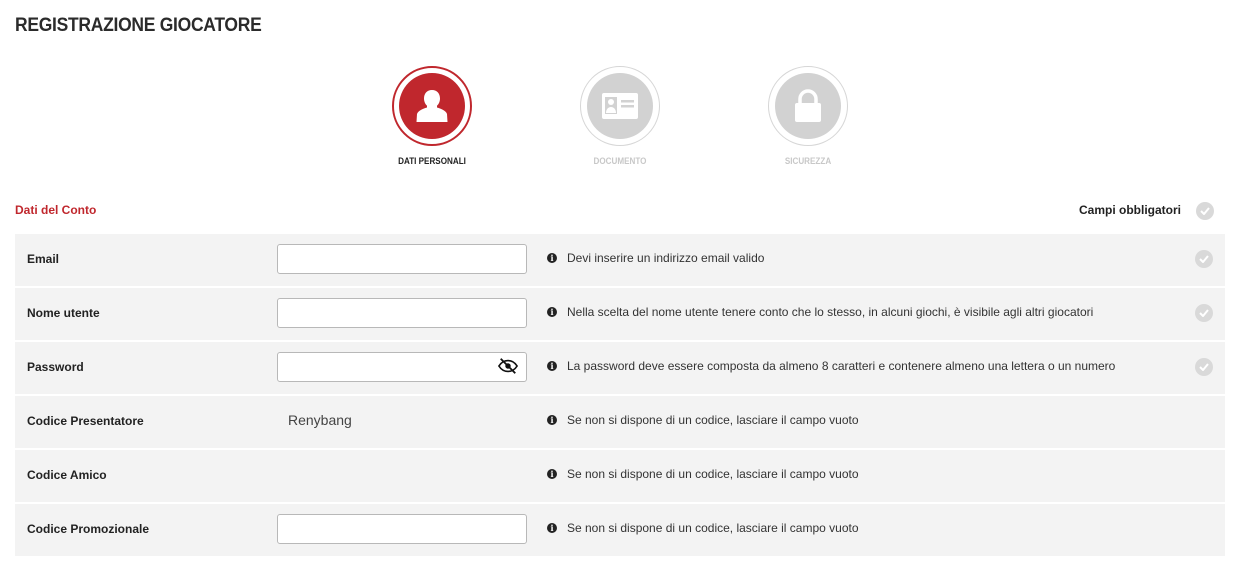 The height and width of the screenshot is (563, 1238). What do you see at coordinates (138, 25) in the screenshot?
I see `page-title: REGISTRAZIONE GIOCATORE` at bounding box center [138, 25].